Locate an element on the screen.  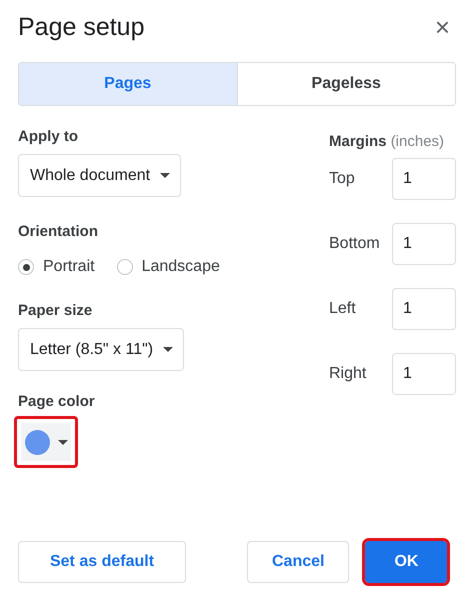
margins-heading: Margins (inches) is located at coordinates (387, 141).